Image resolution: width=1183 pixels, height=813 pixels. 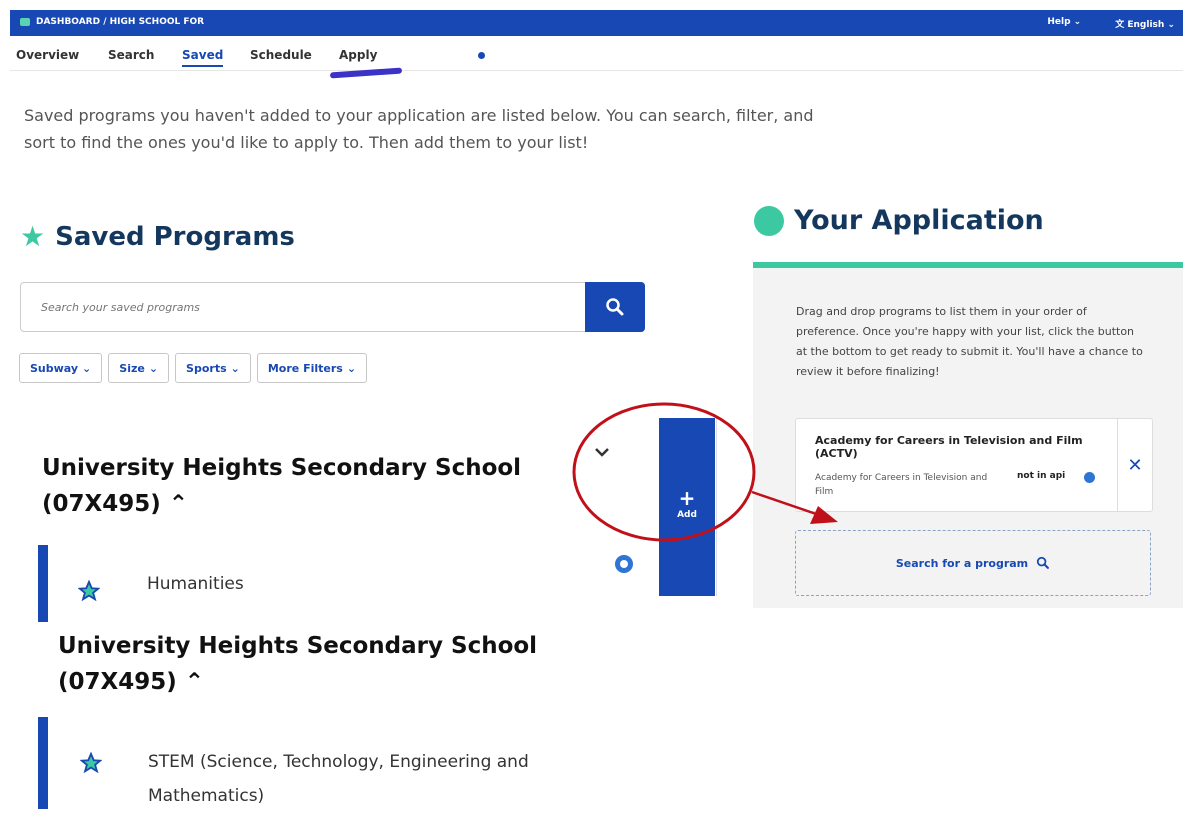 I want to click on help-menu: Help ⌄, so click(x=1064, y=23).